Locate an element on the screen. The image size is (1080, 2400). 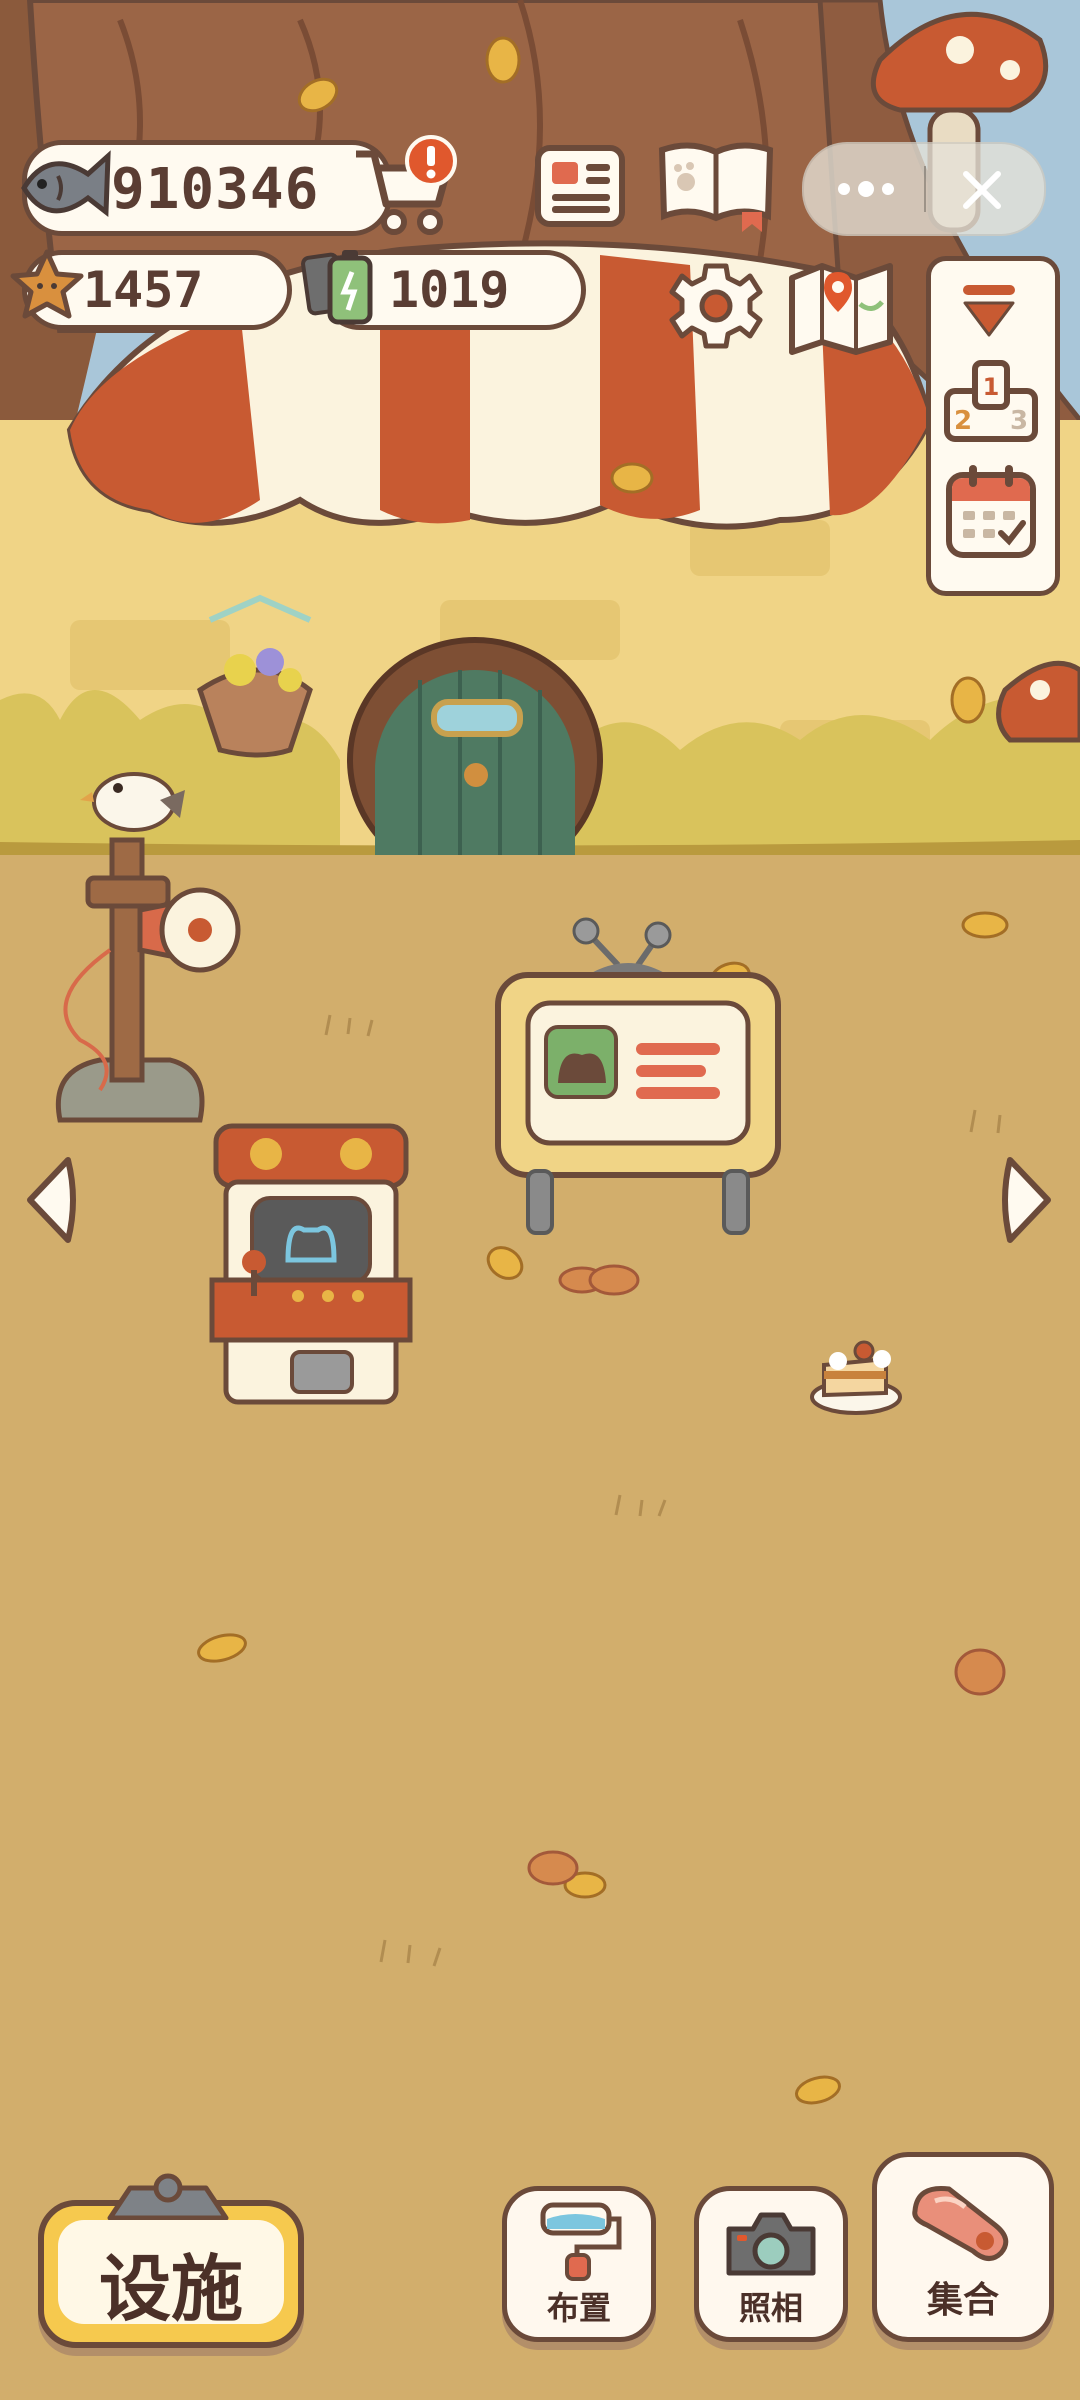
collapse-triangle-icon is located at coordinates (989, 310).